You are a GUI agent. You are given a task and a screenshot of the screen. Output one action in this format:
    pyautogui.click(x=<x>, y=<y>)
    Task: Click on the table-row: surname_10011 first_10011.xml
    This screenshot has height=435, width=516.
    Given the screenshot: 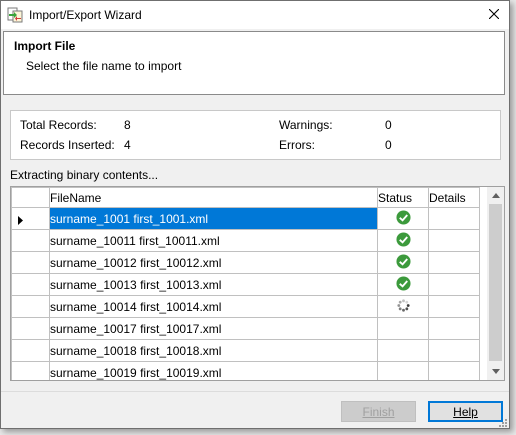 What is the action you would take?
    pyautogui.click(x=245, y=240)
    